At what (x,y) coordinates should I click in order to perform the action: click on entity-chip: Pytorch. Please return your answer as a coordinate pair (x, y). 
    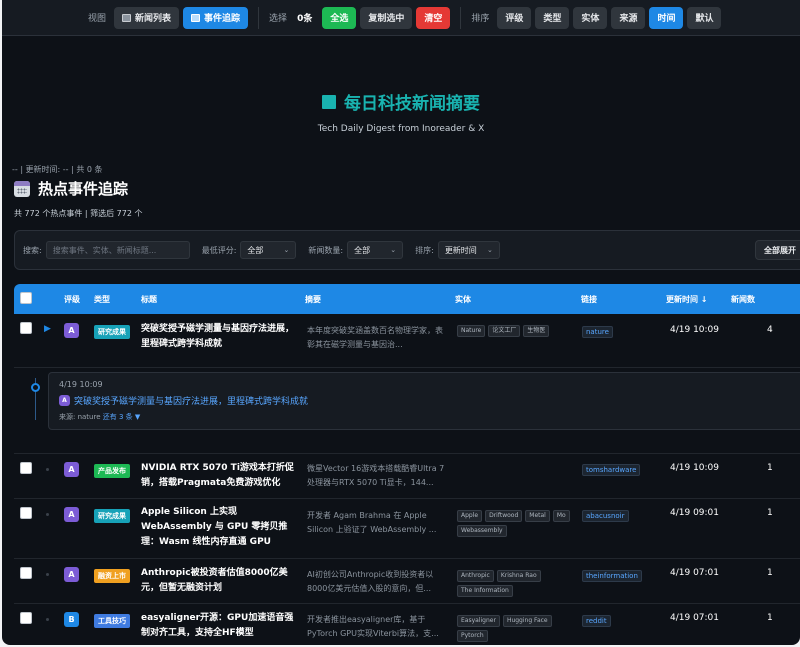
    Looking at the image, I should click on (472, 636).